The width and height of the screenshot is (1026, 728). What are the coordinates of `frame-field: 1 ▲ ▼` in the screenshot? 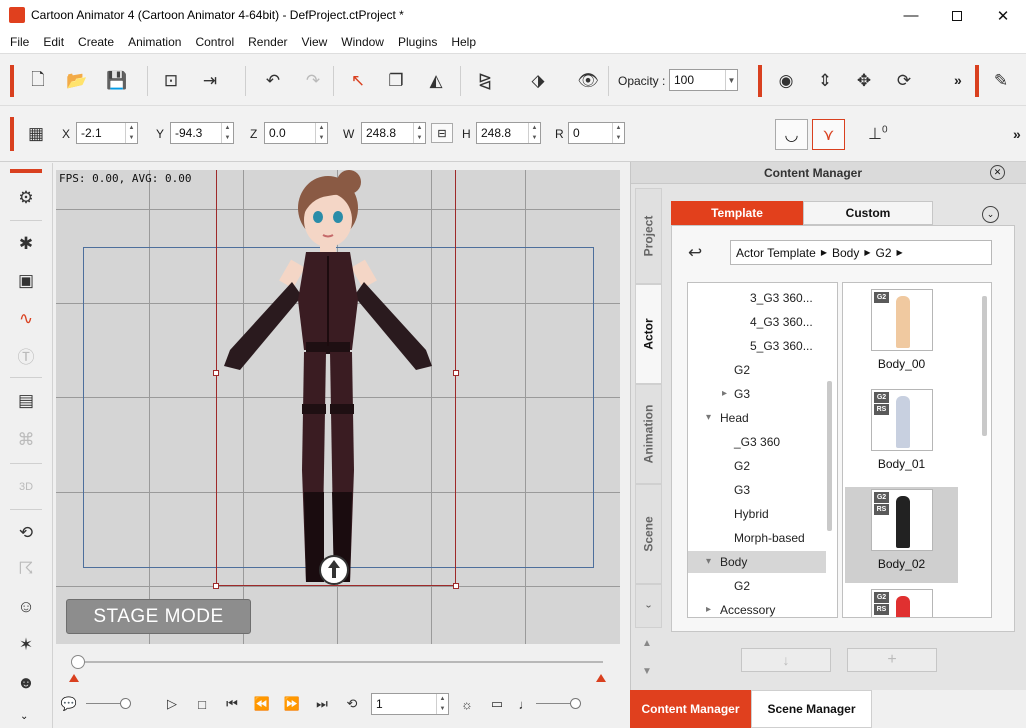 It's located at (410, 704).